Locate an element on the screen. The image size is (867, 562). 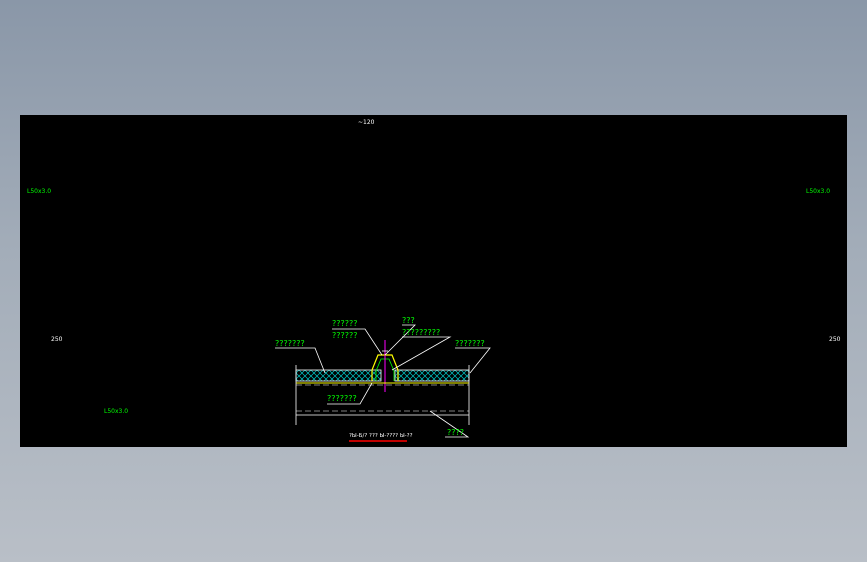
drawing-caption: ?Ы-Б/? ??? Ы-???? Ы-?? is located at coordinates (381, 436).